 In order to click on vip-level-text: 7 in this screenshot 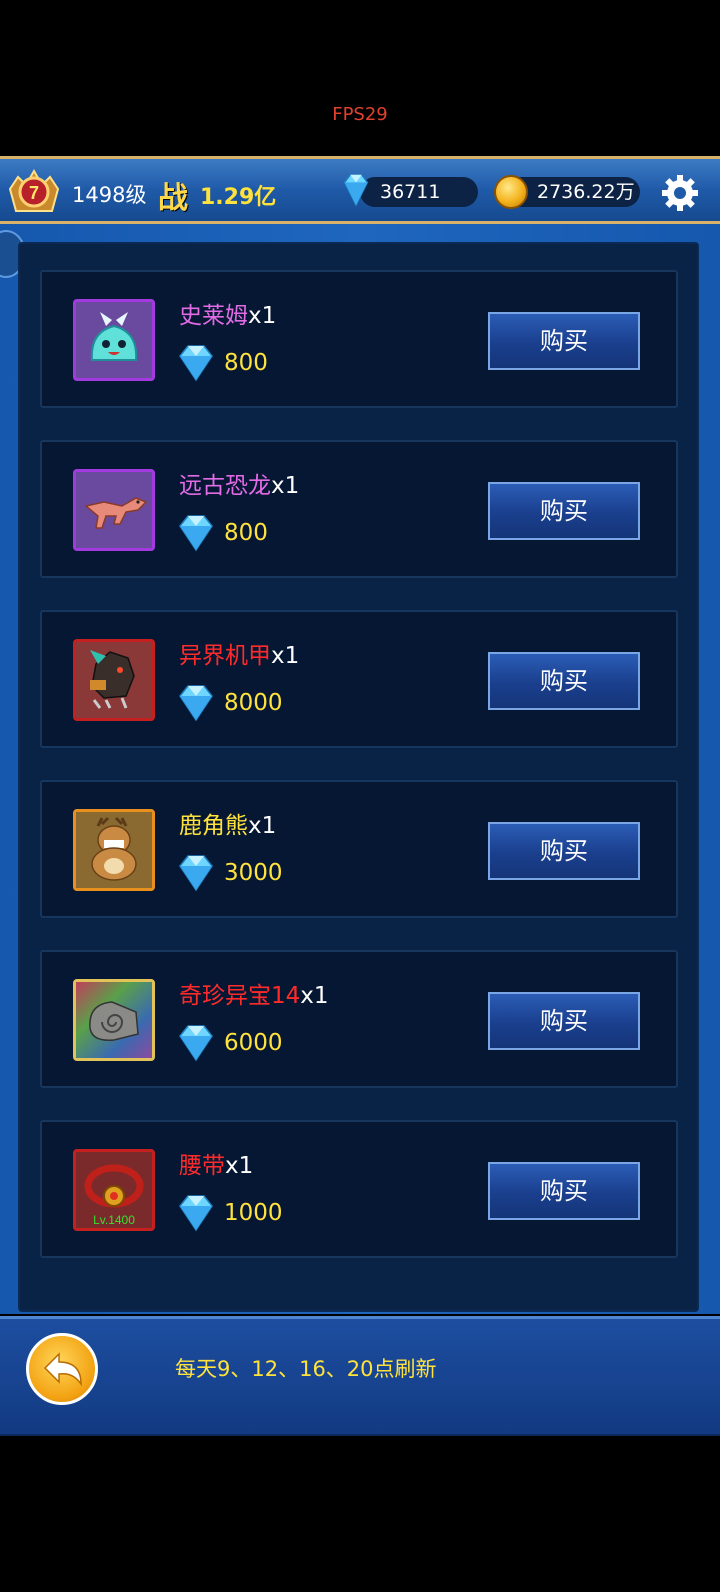, I will do `click(34, 193)`.